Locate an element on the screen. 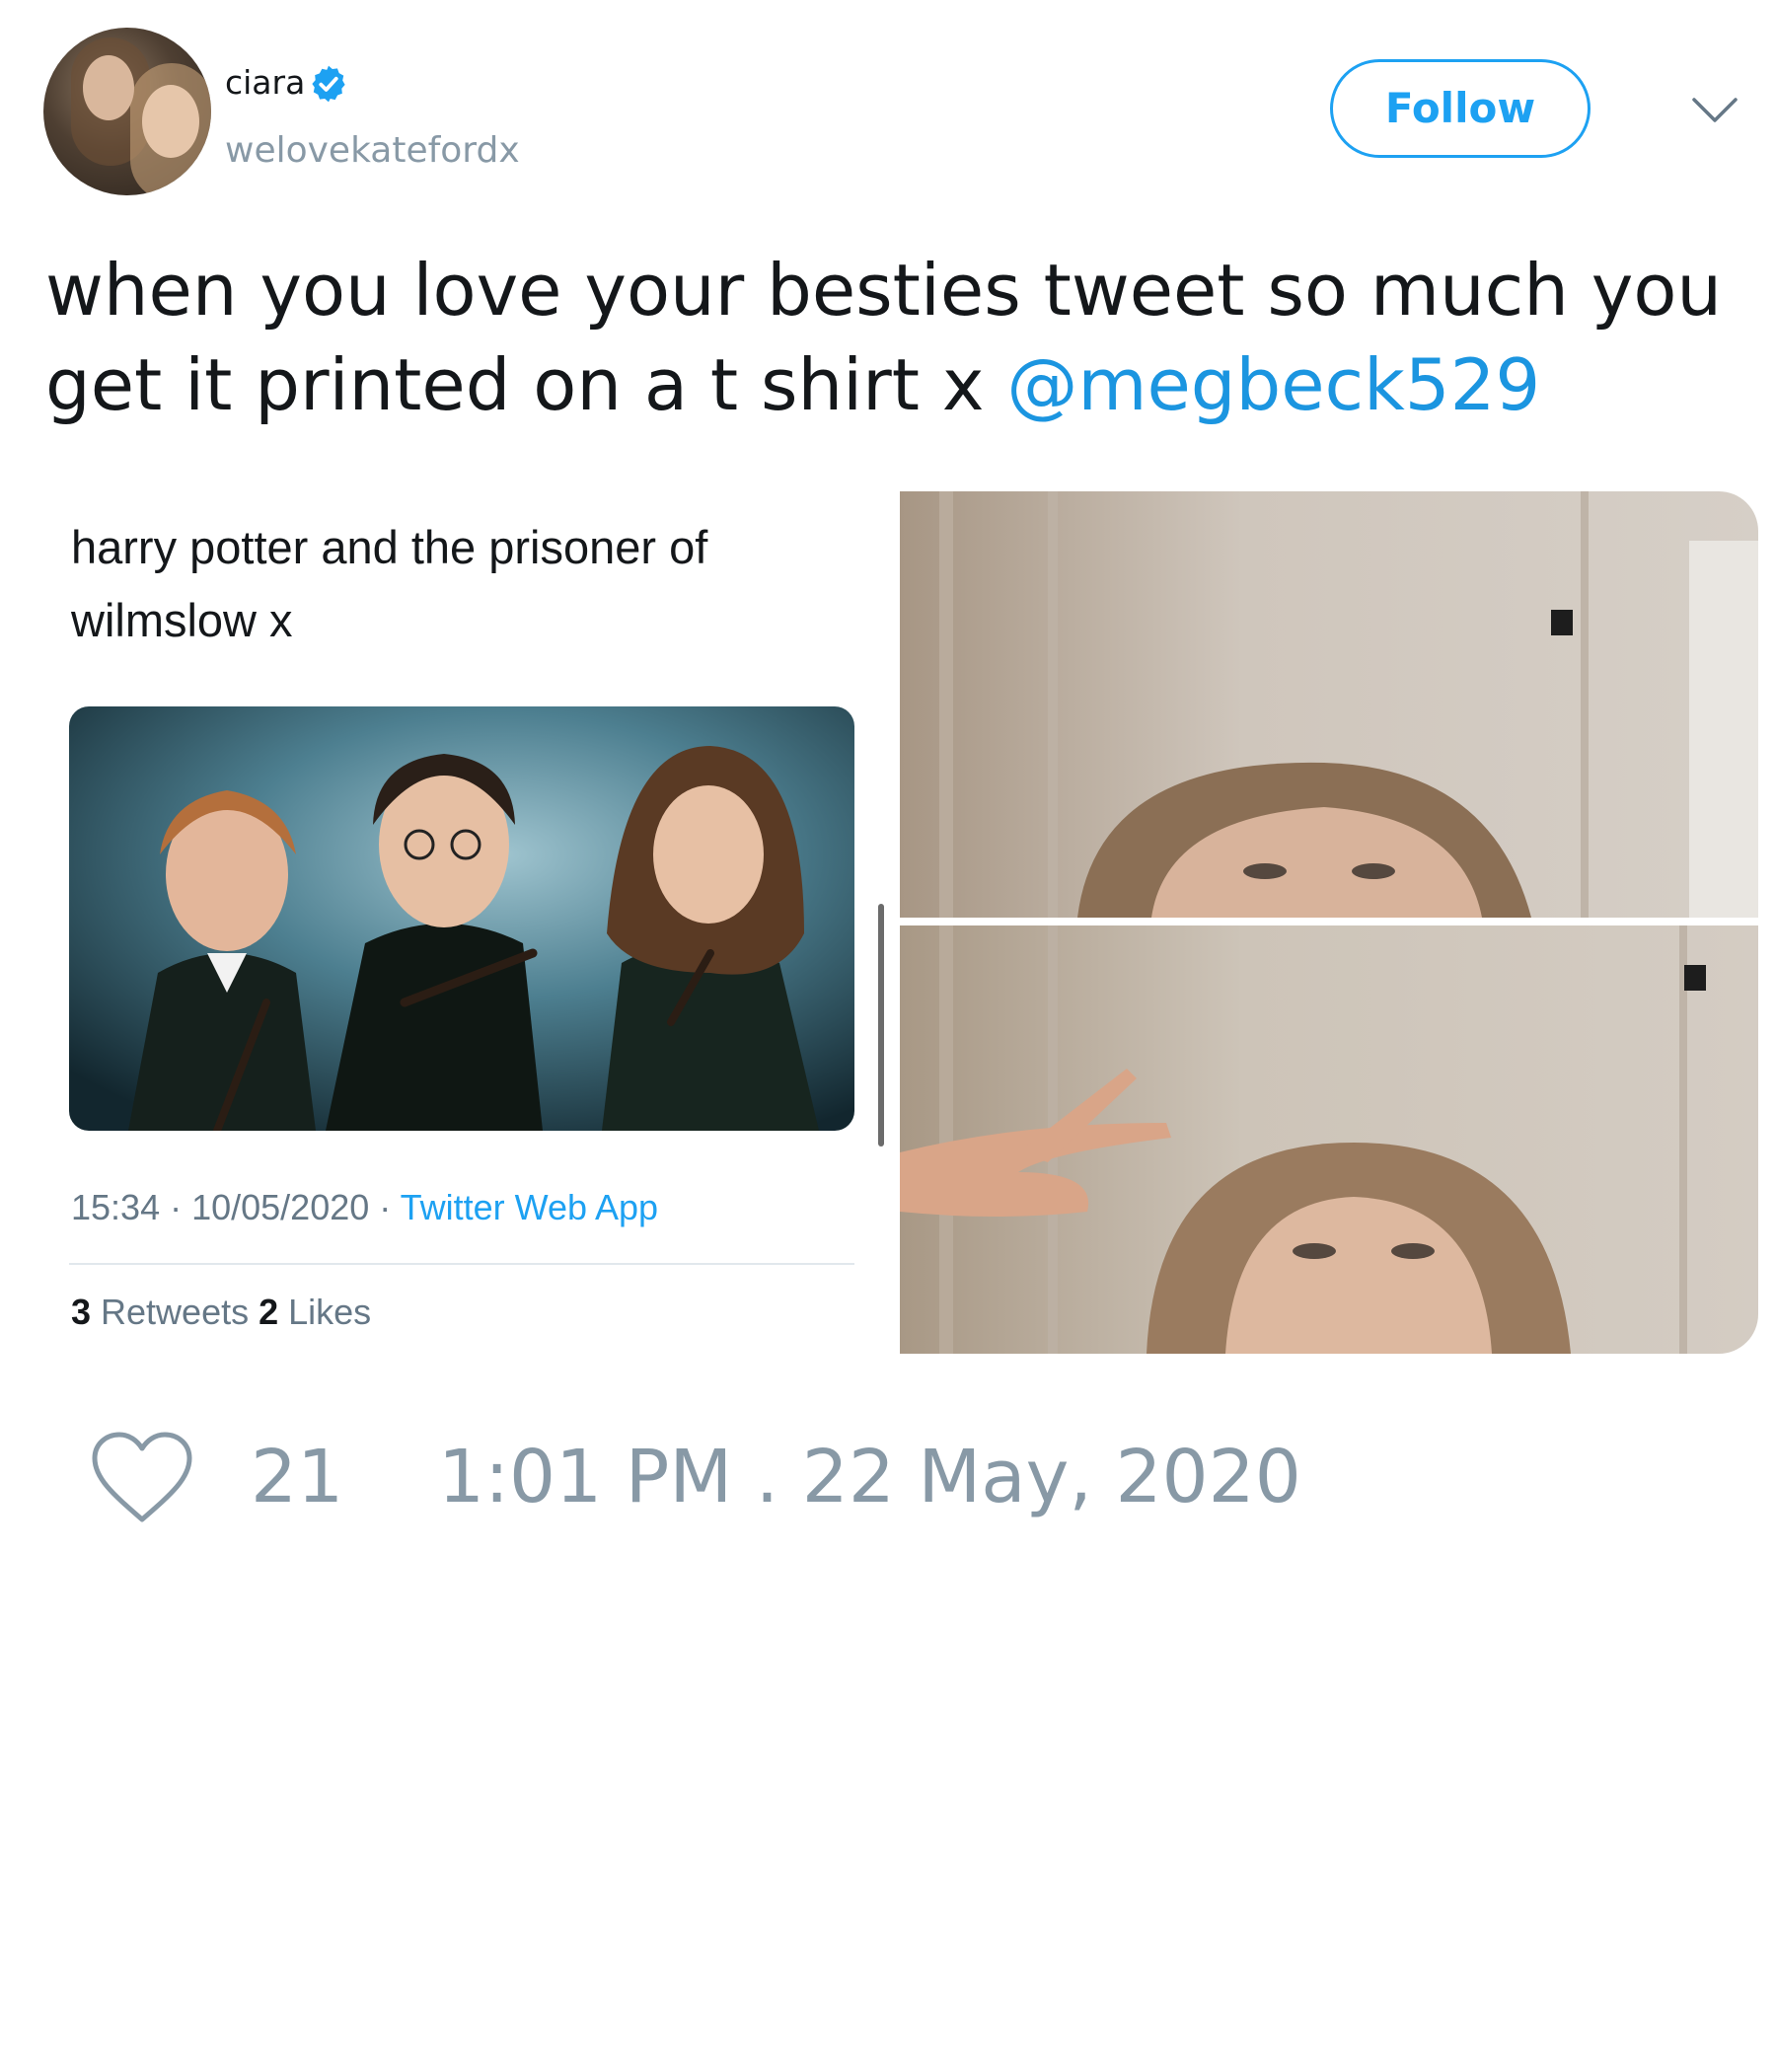 The width and height of the screenshot is (1776, 2072). display-name: ciara is located at coordinates (265, 83).